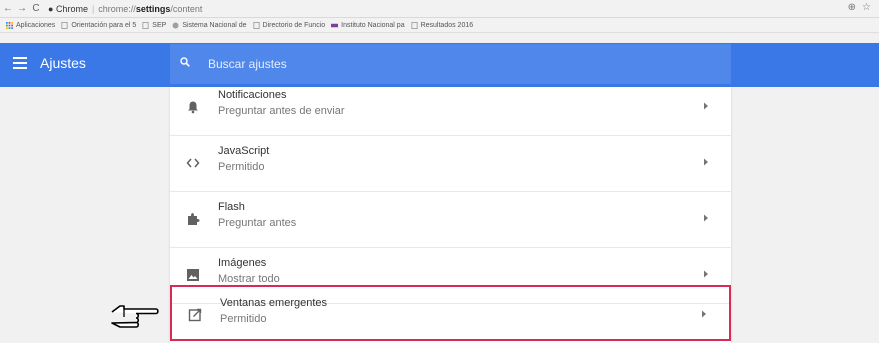  Describe the element at coordinates (274, 303) in the screenshot. I see `setting-label: Ventanas emergentes` at that location.